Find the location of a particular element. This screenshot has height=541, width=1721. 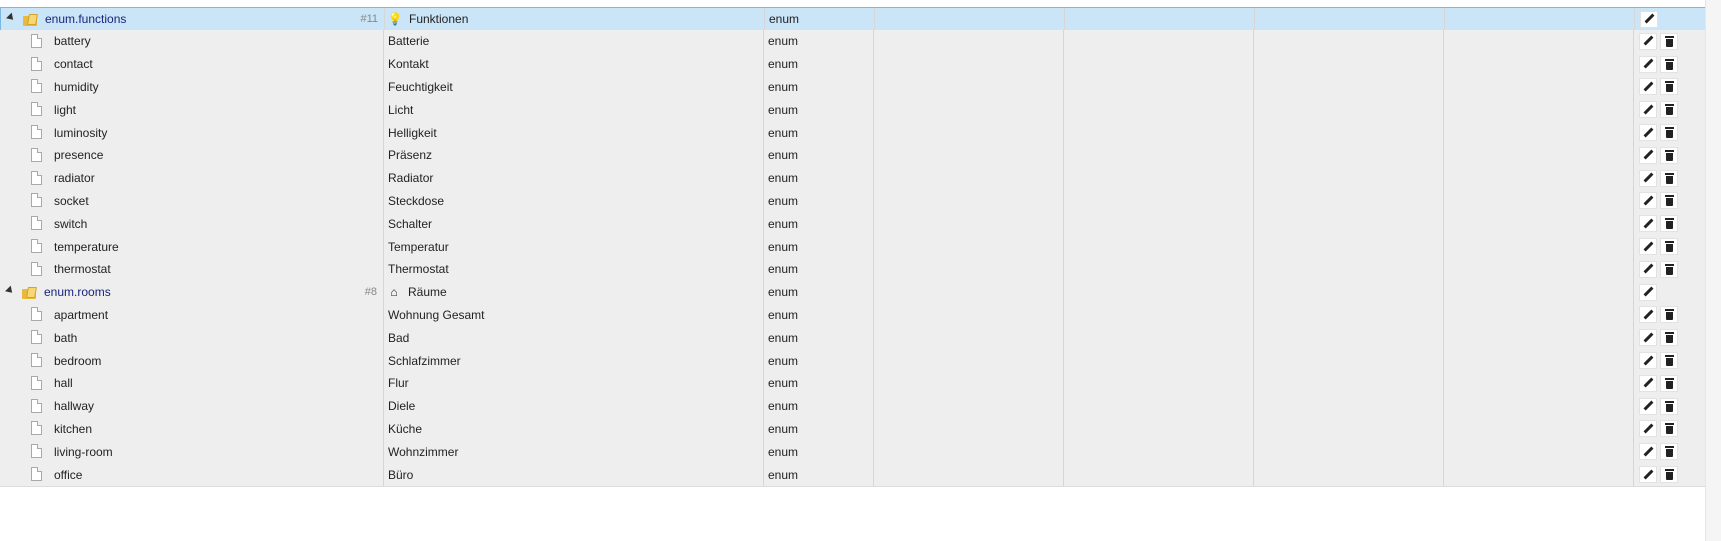

name-cell: Präsenz is located at coordinates (573, 155).